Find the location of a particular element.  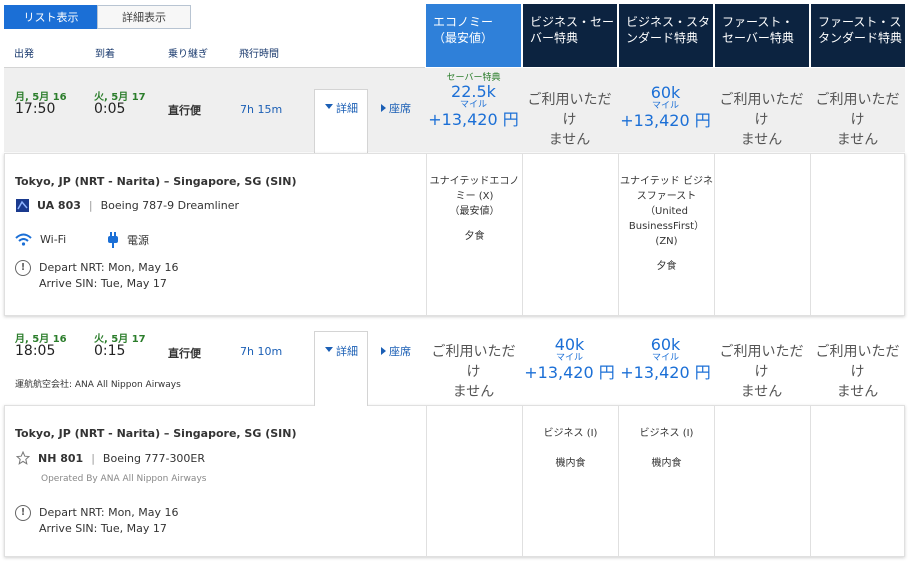

cabin-economy is located at coordinates (474, 481).